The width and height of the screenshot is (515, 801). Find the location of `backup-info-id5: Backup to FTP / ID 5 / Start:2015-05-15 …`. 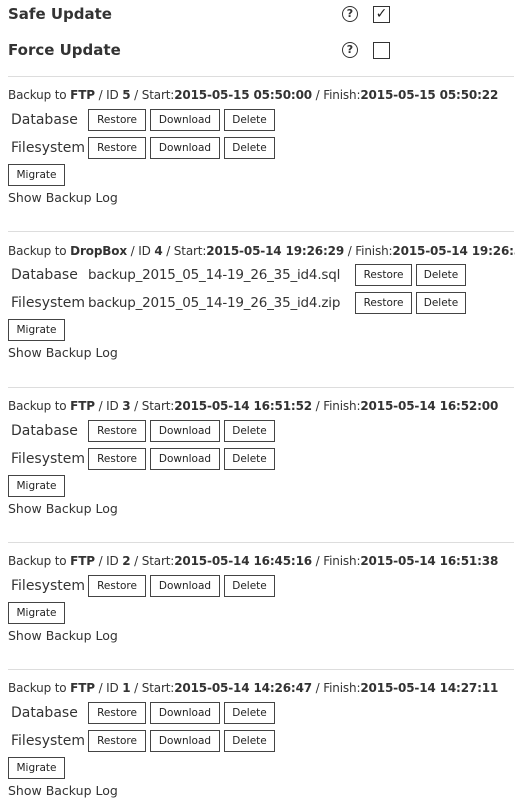

backup-info-id5: Backup to FTP / ID 5 / Start:2015-05-15 … is located at coordinates (253, 95).